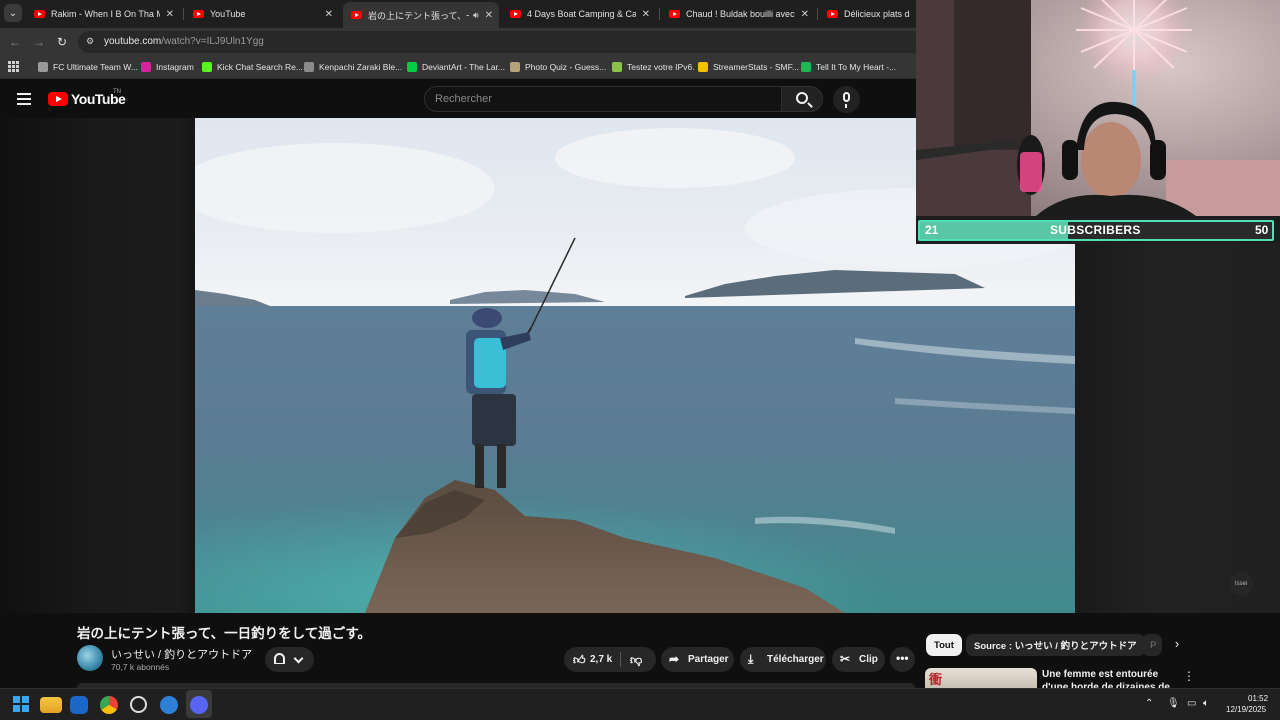  What do you see at coordinates (476, 15) in the screenshot?
I see `speaker-icon: 🔊︎` at bounding box center [476, 15].